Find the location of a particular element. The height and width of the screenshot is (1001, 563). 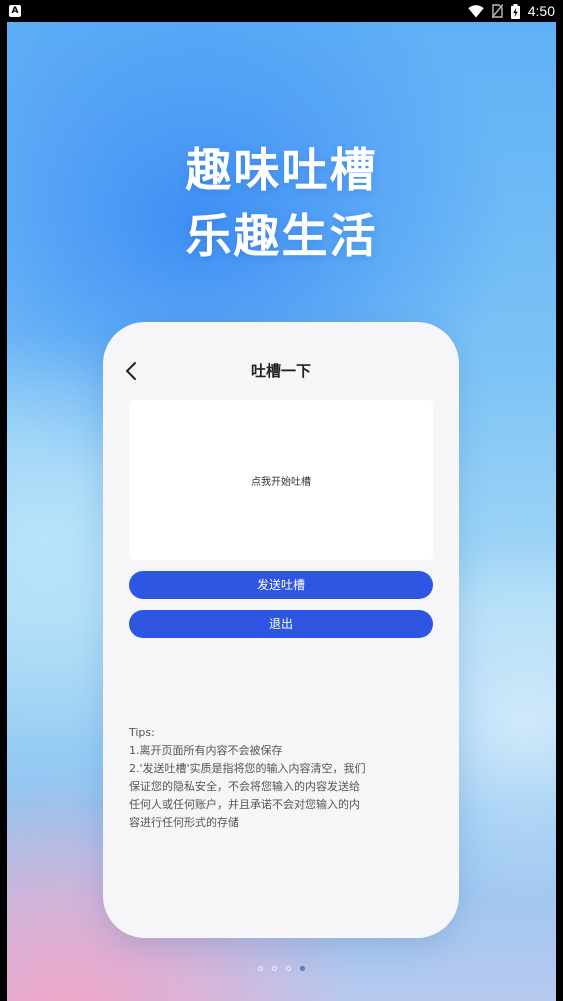

exit-button: 退出 is located at coordinates (281, 624).